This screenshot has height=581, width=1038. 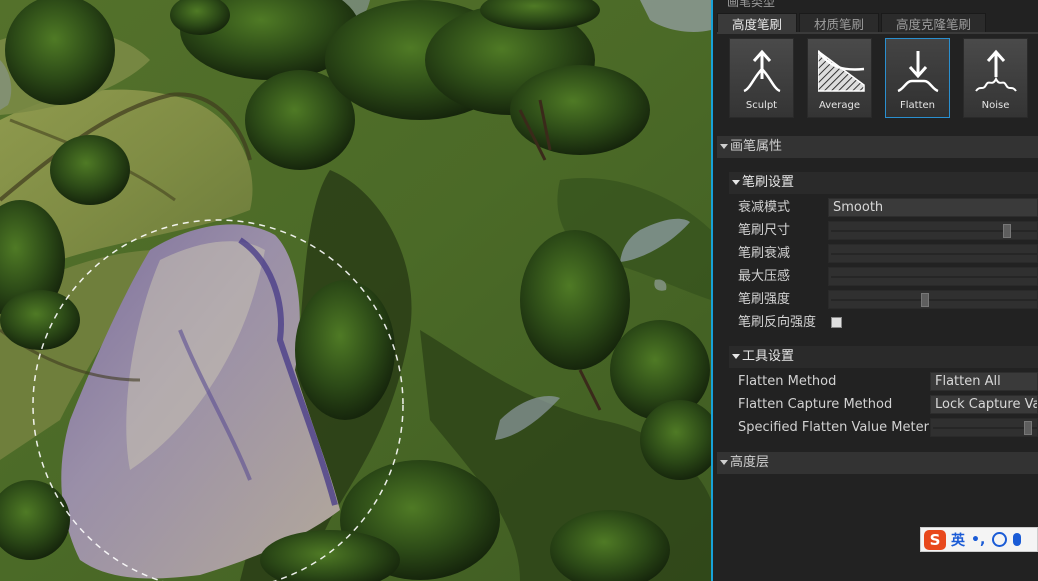 I want to click on falloff-mode-dropdown: Smooth, so click(x=933, y=207).